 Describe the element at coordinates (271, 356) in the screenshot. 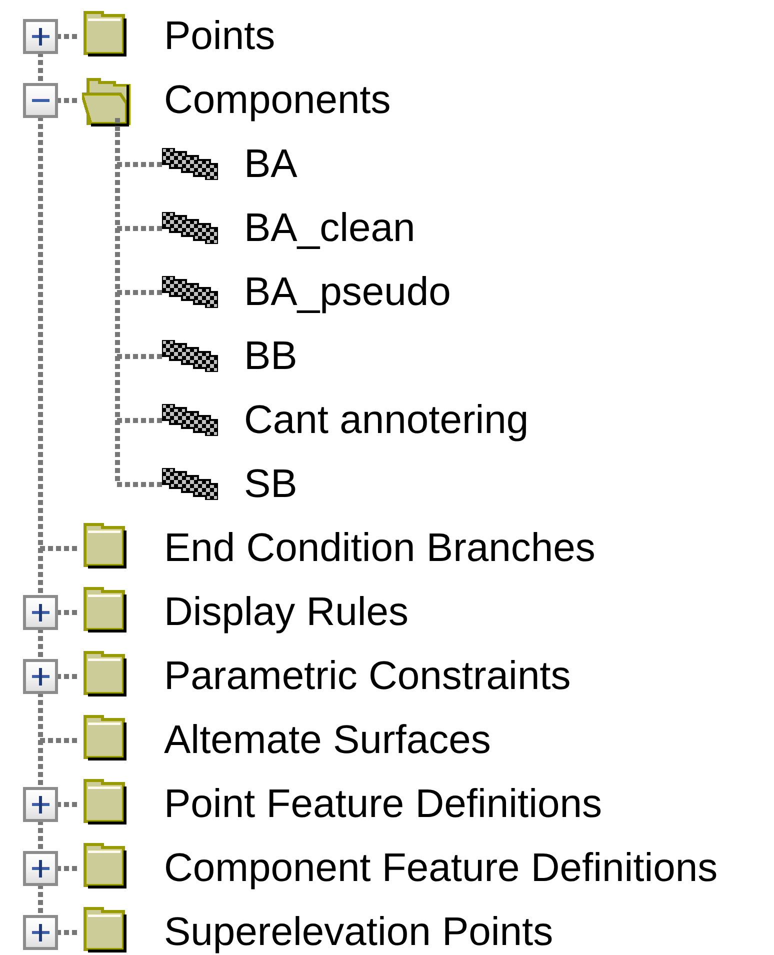

I see `tree-item-label: BB` at that location.